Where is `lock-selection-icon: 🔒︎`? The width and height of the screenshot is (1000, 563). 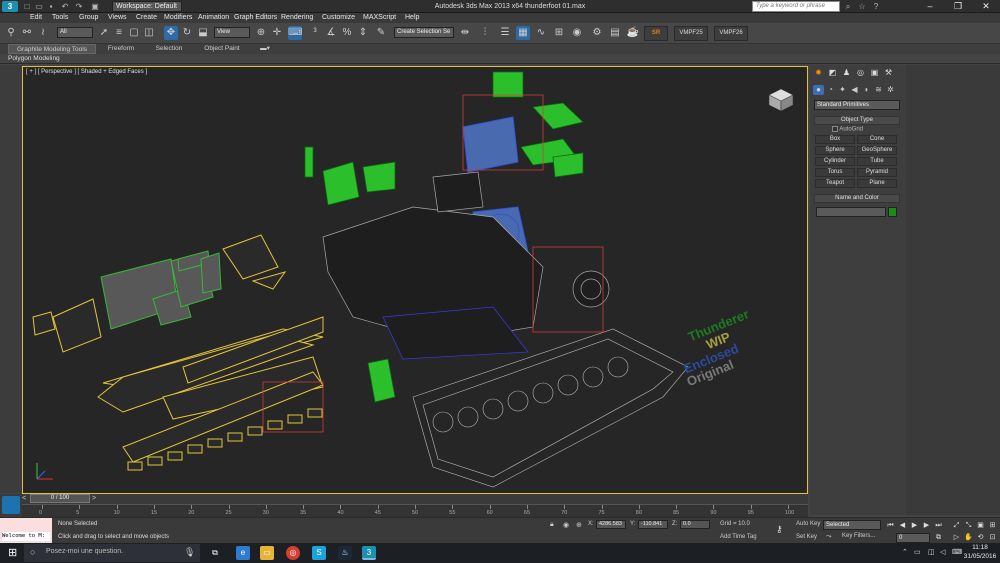 lock-selection-icon: 🔒︎ is located at coordinates (552, 525).